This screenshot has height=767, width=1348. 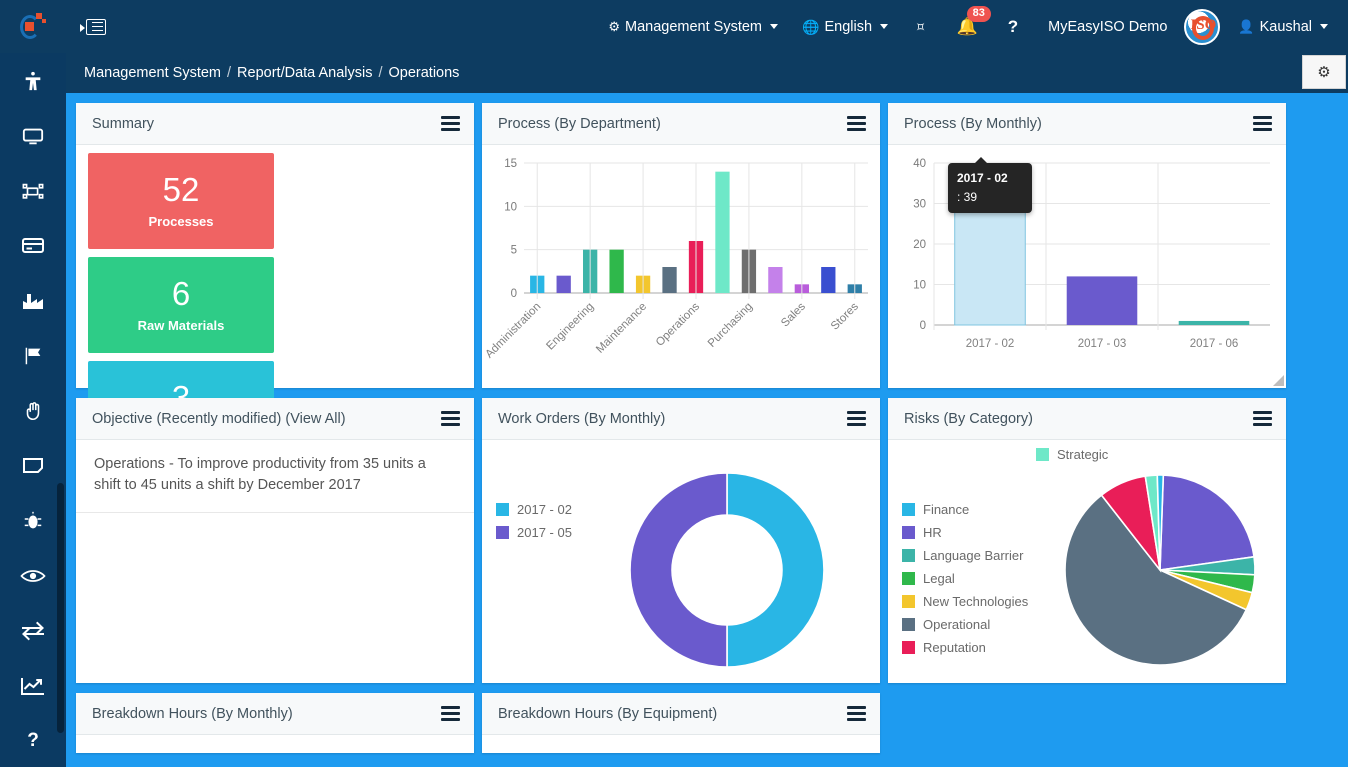 What do you see at coordinates (973, 555) in the screenshot?
I see `legend-label: Language Barrier` at bounding box center [973, 555].